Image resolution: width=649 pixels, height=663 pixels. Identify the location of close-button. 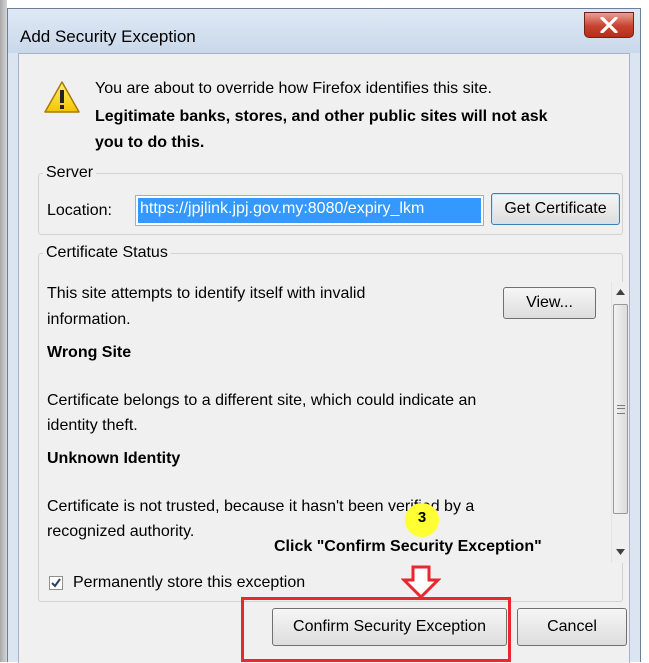
(609, 25).